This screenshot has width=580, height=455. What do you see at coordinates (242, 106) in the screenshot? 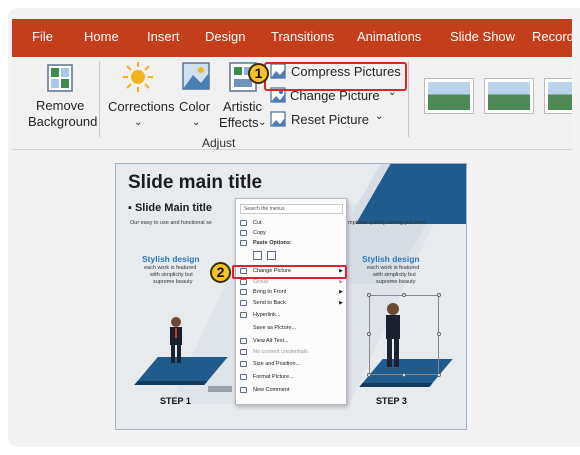
I see `artistic-label-line1: Artistic` at bounding box center [242, 106].